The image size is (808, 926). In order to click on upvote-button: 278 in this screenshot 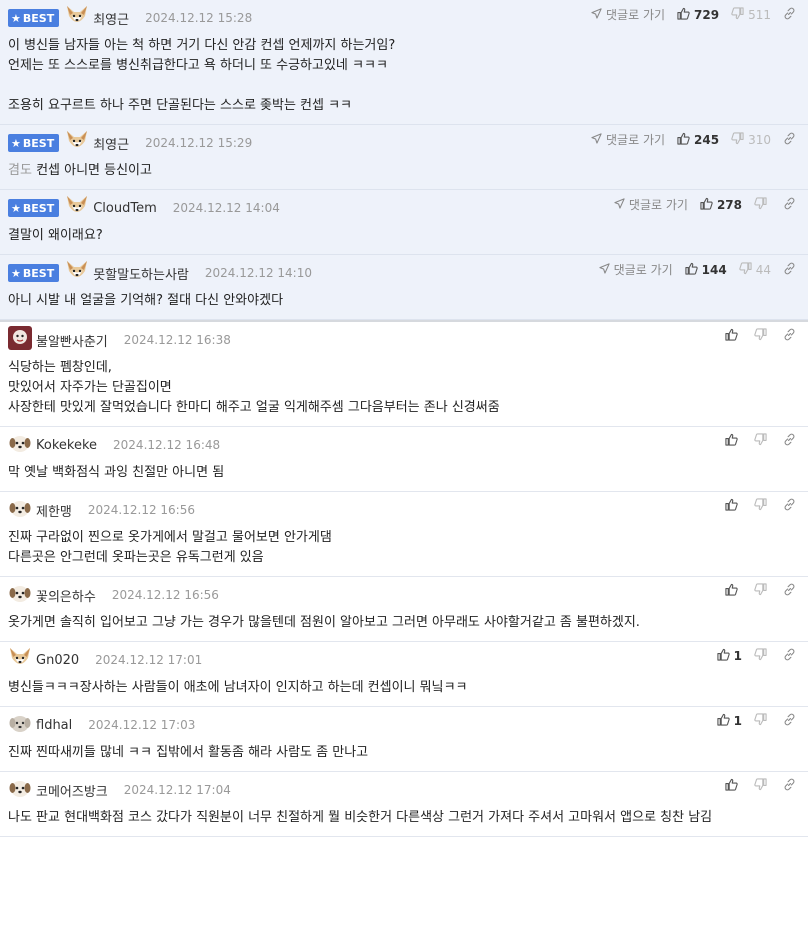, I will do `click(721, 205)`.